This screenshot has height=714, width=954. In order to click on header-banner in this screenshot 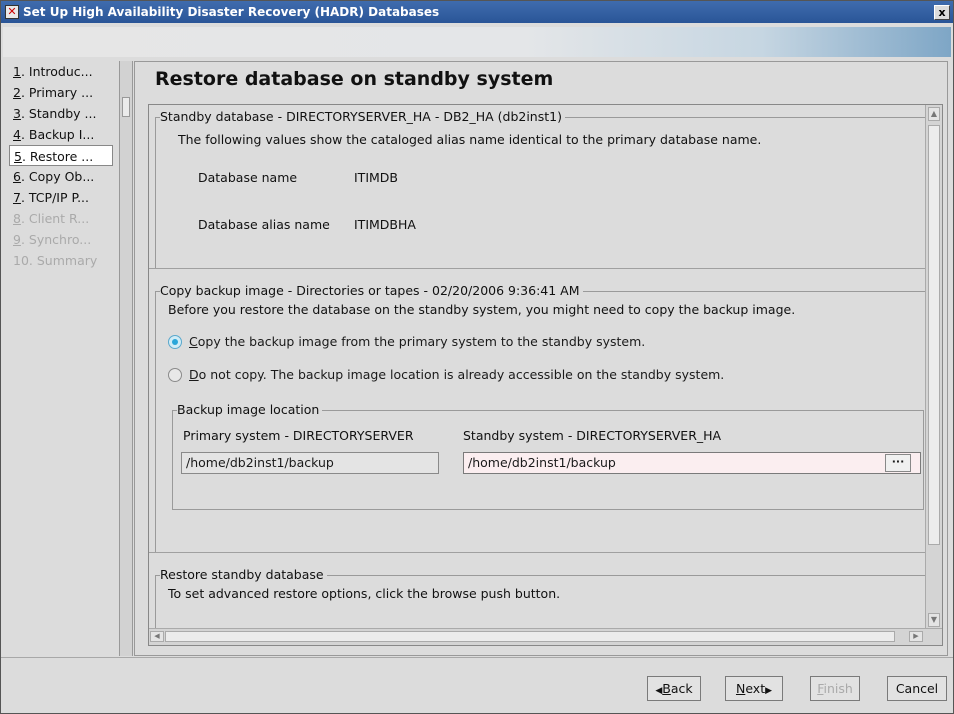, I will do `click(477, 42)`.